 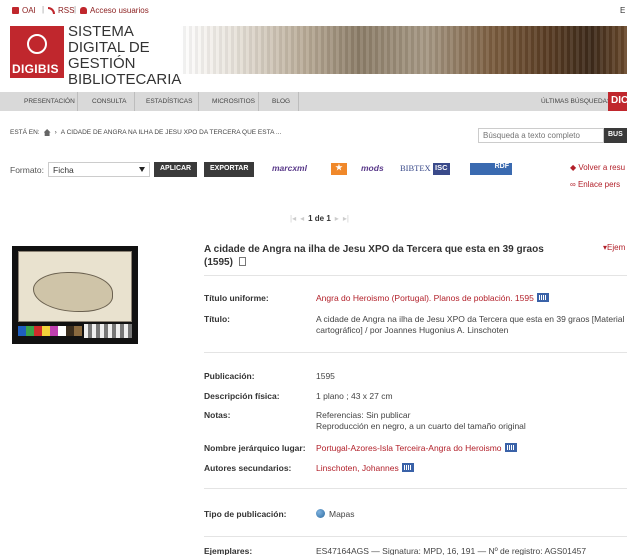 What do you see at coordinates (25, 132) in the screenshot?
I see `breadcrumb-prefix: ESTÁ EN:` at bounding box center [25, 132].